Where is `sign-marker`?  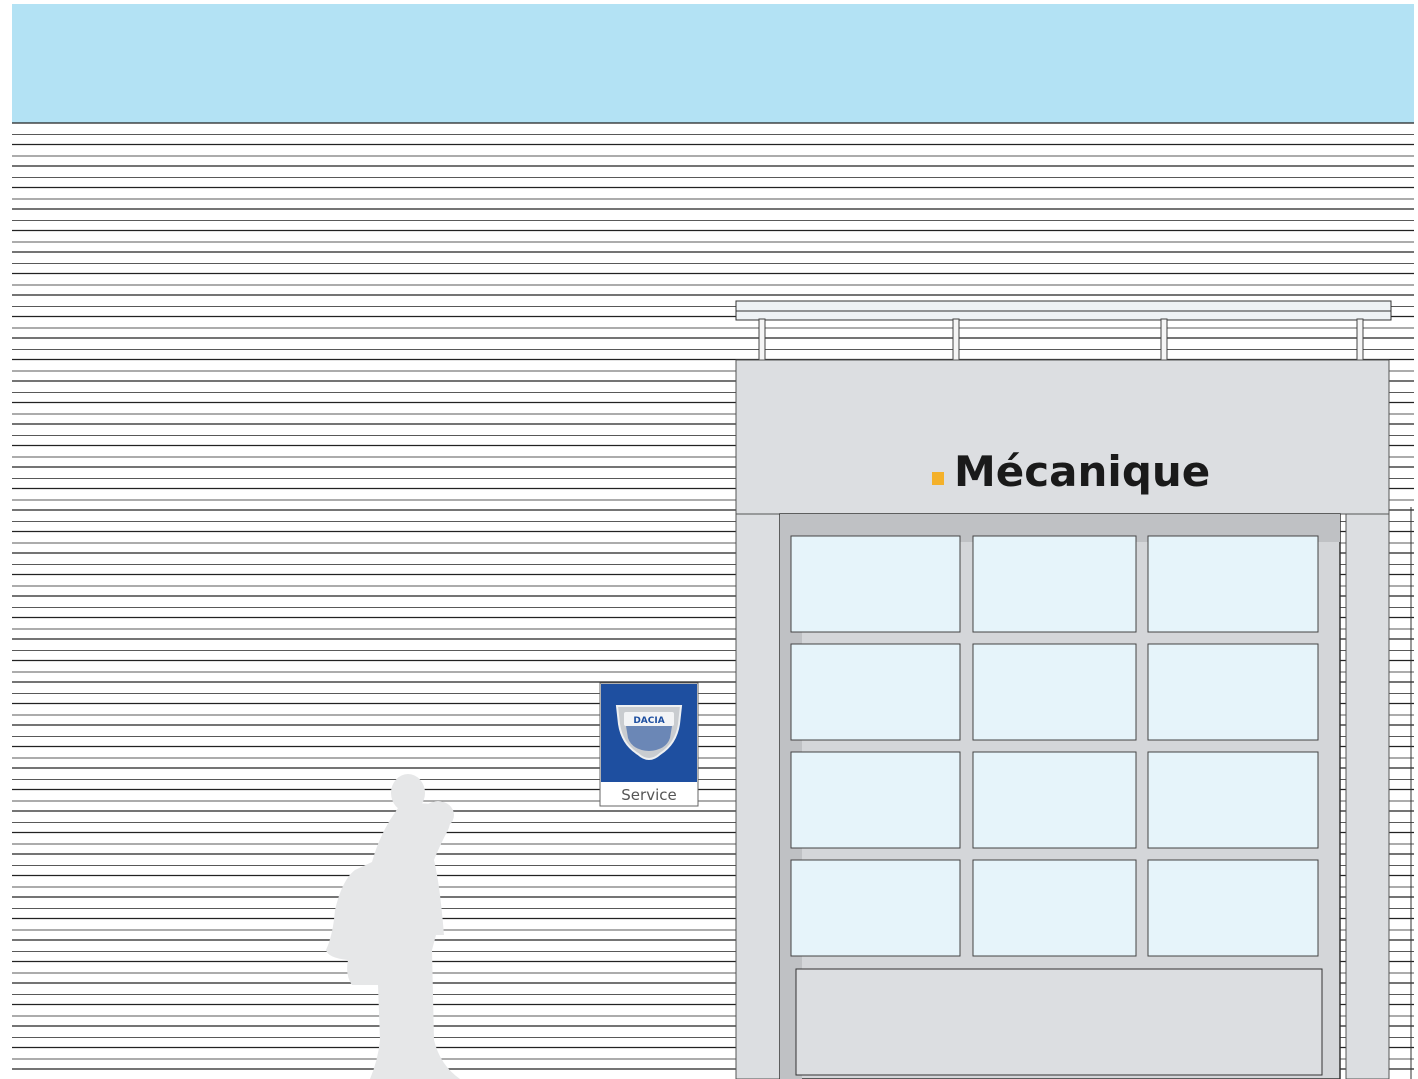 sign-marker is located at coordinates (938, 478).